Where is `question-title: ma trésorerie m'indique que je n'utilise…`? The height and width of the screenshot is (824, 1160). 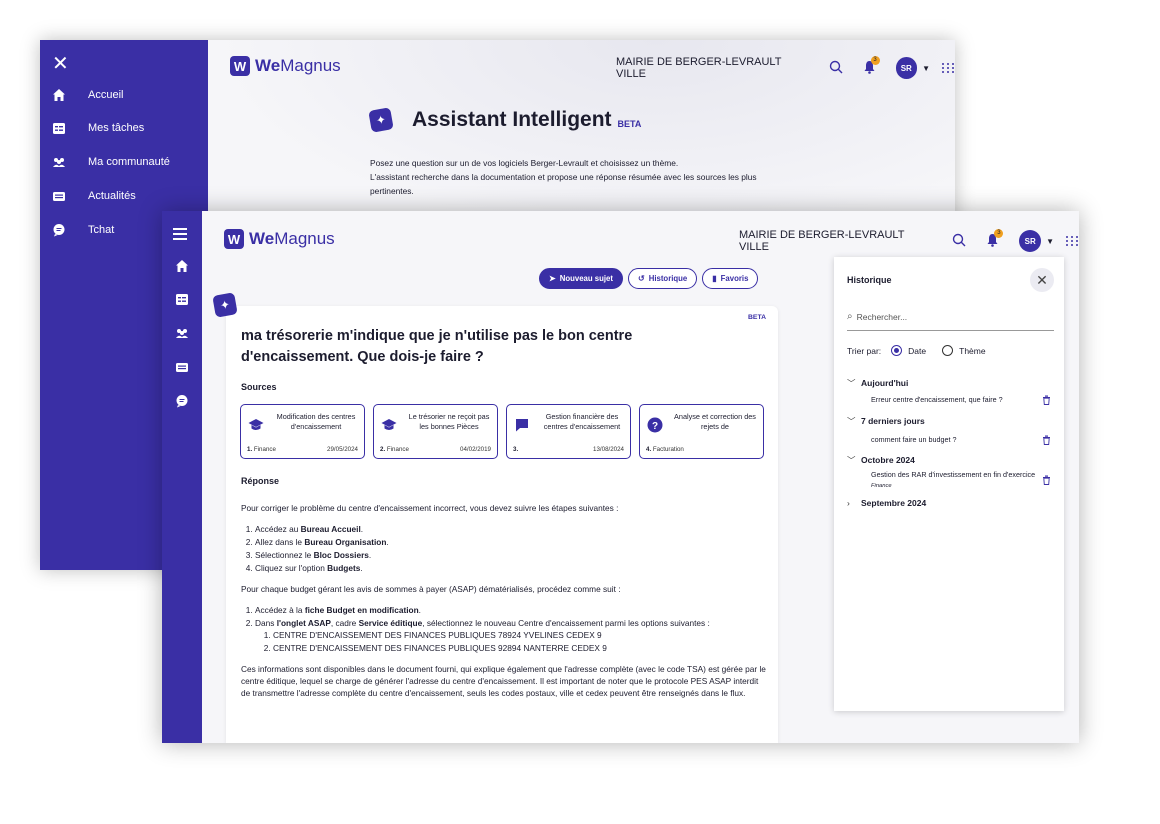 question-title: ma trésorerie m'indique que je n'utilise… is located at coordinates (437, 346).